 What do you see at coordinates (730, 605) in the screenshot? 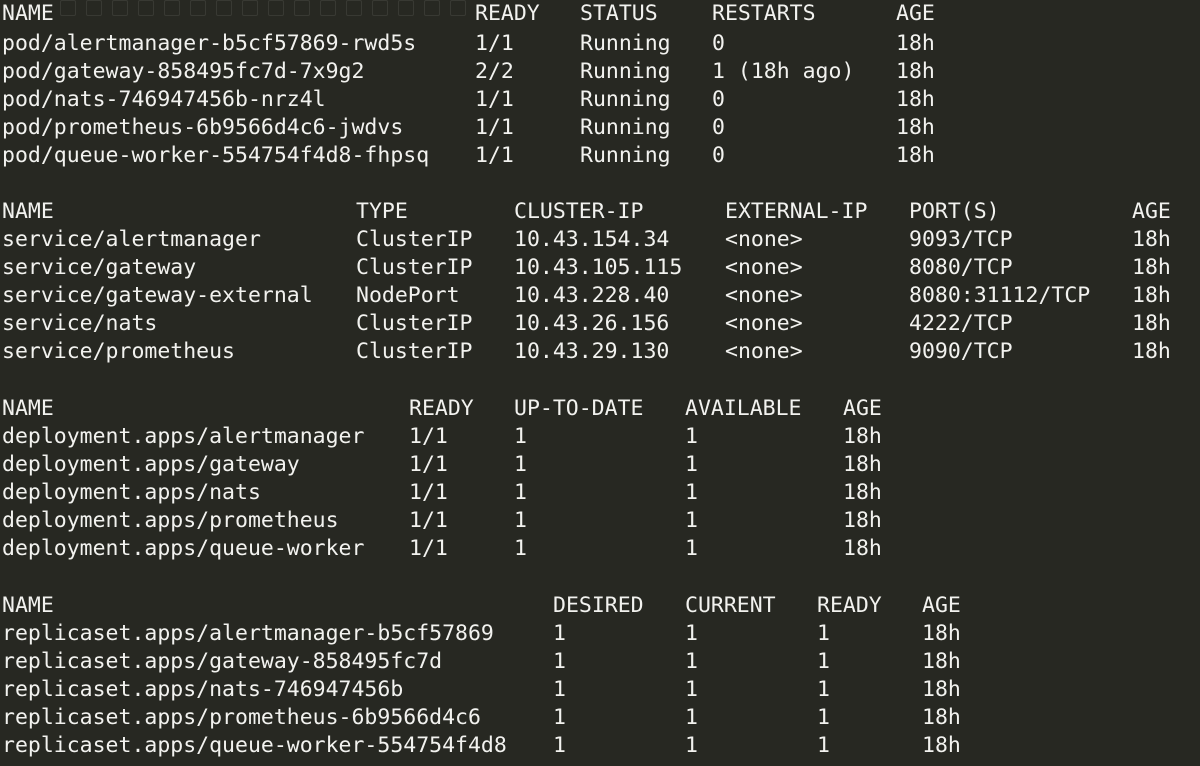
I see `column-header: CURRENT` at bounding box center [730, 605].